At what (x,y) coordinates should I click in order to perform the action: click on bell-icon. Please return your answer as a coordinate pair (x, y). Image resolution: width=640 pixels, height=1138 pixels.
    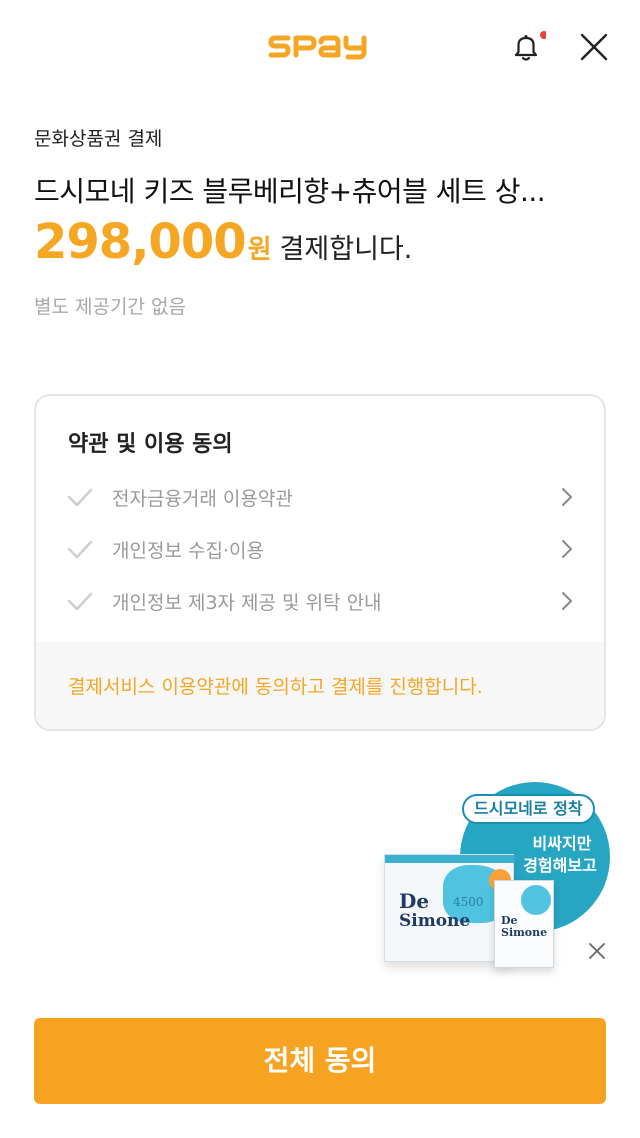
    Looking at the image, I should click on (531, 46).